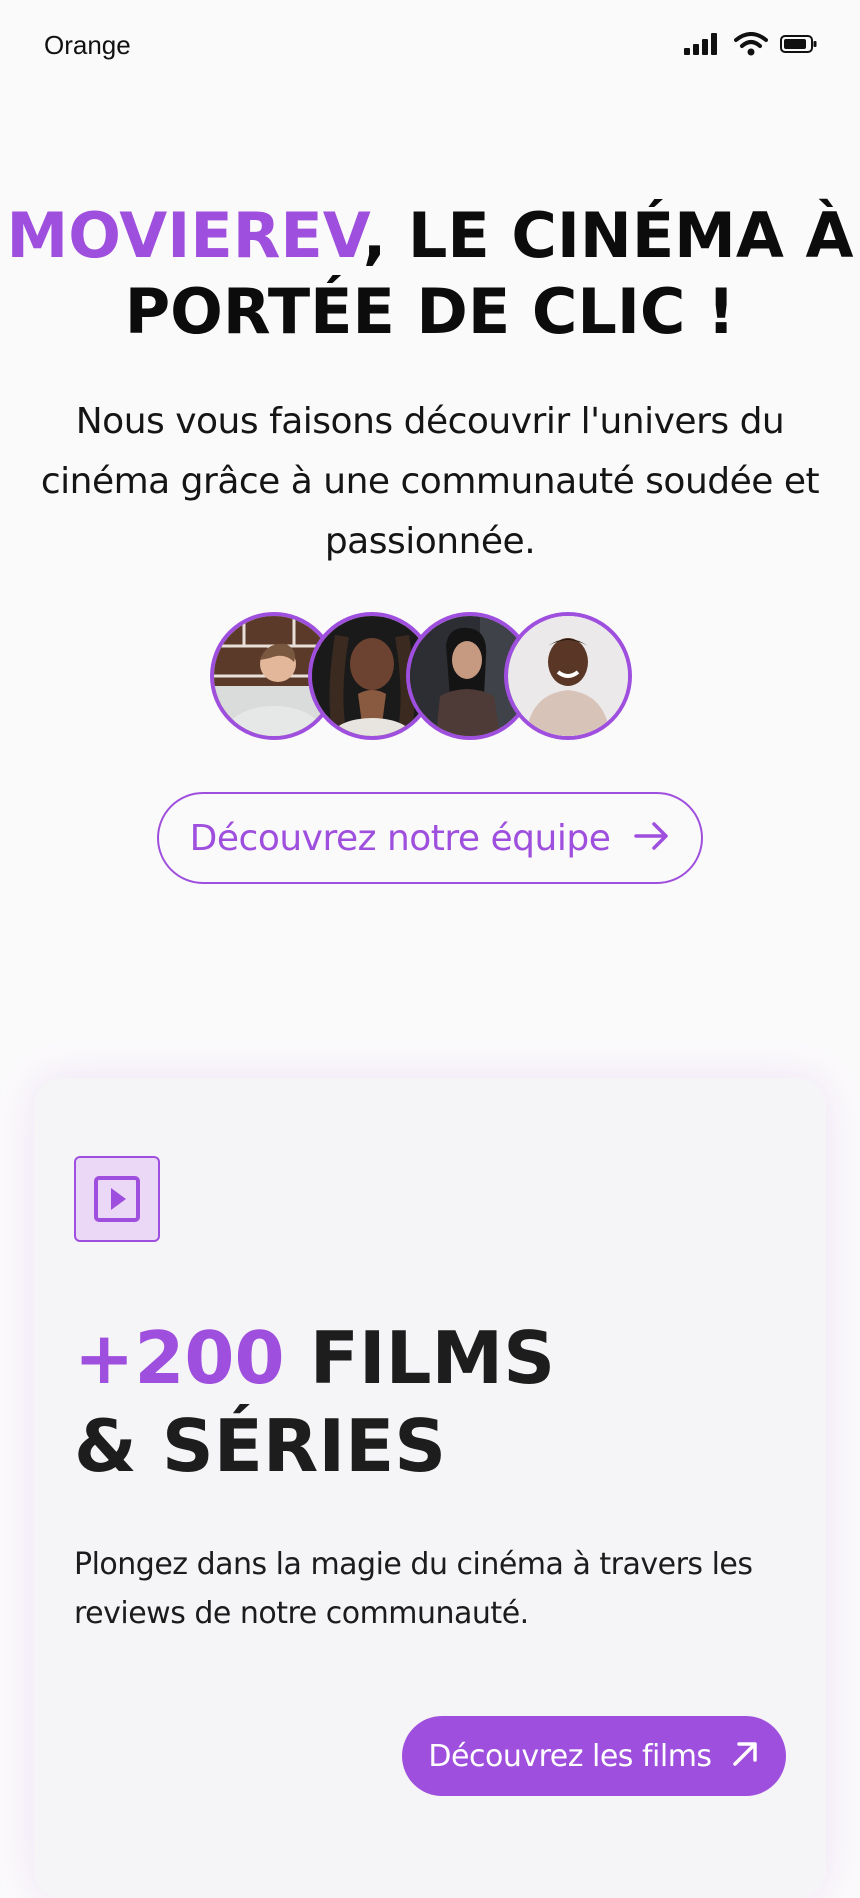 This screenshot has width=860, height=1898. I want to click on team-avatars, so click(430, 682).